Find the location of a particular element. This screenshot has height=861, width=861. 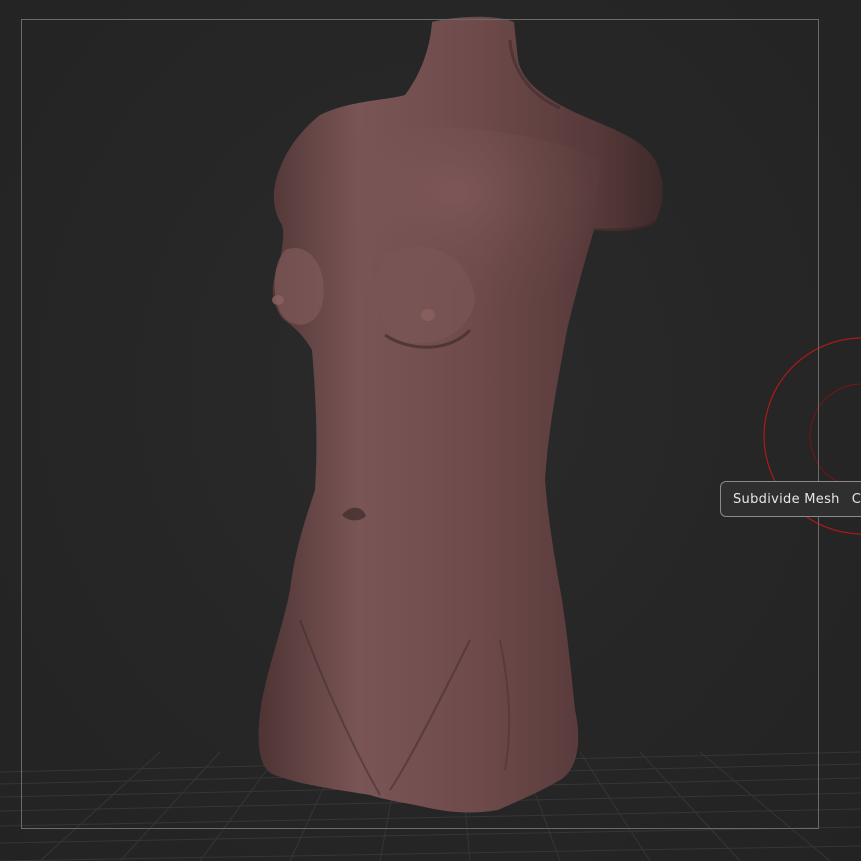

next-menu-item-label: C is located at coordinates (856, 499).